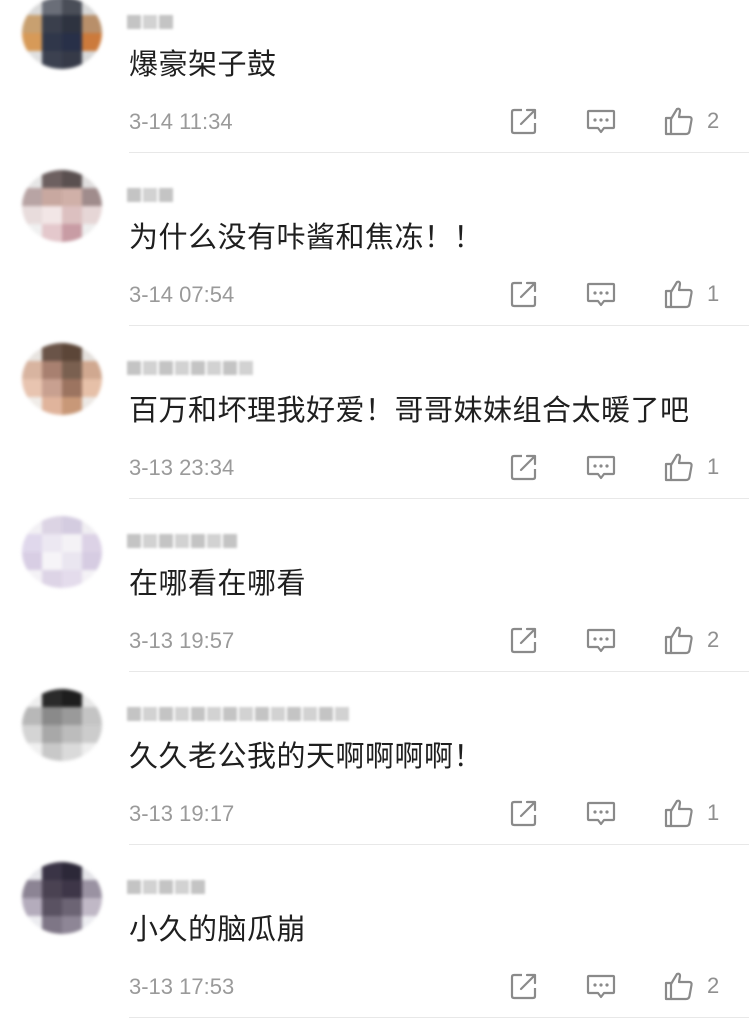 The height and width of the screenshot is (1018, 749). What do you see at coordinates (429, 987) in the screenshot?
I see `comment-meta-row: 3-13 17:53 2` at bounding box center [429, 987].